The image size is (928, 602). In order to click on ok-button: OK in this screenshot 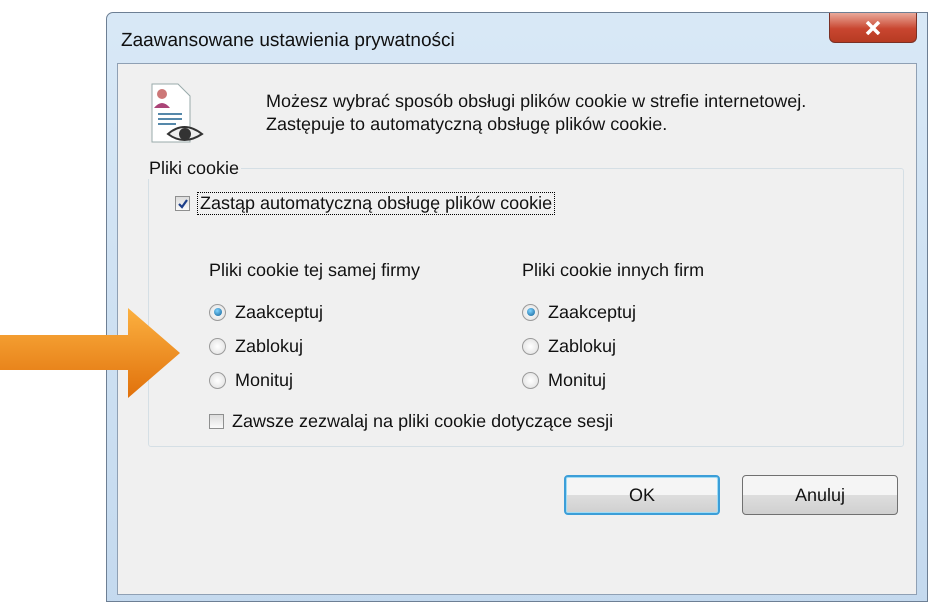, I will do `click(642, 495)`.